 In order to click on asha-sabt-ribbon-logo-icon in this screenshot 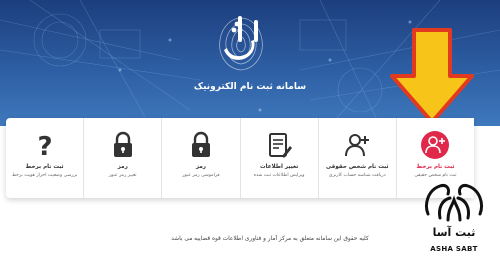, I will do `click(454, 203)`.